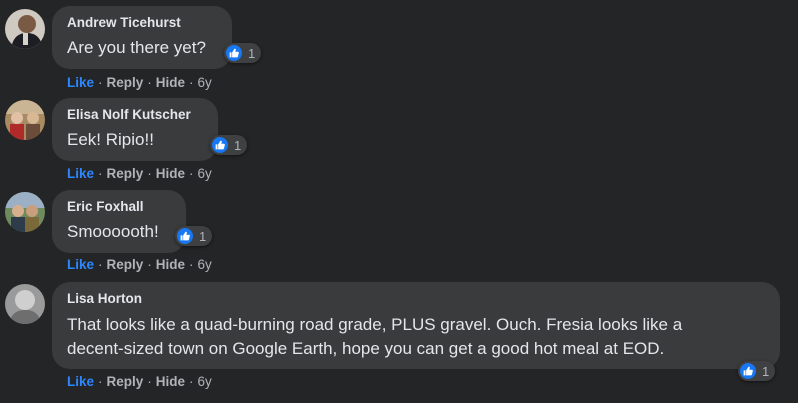 This screenshot has height=403, width=798. Describe the element at coordinates (129, 114) in the screenshot. I see `comment-author: Elisa Nolf Kutscher` at that location.